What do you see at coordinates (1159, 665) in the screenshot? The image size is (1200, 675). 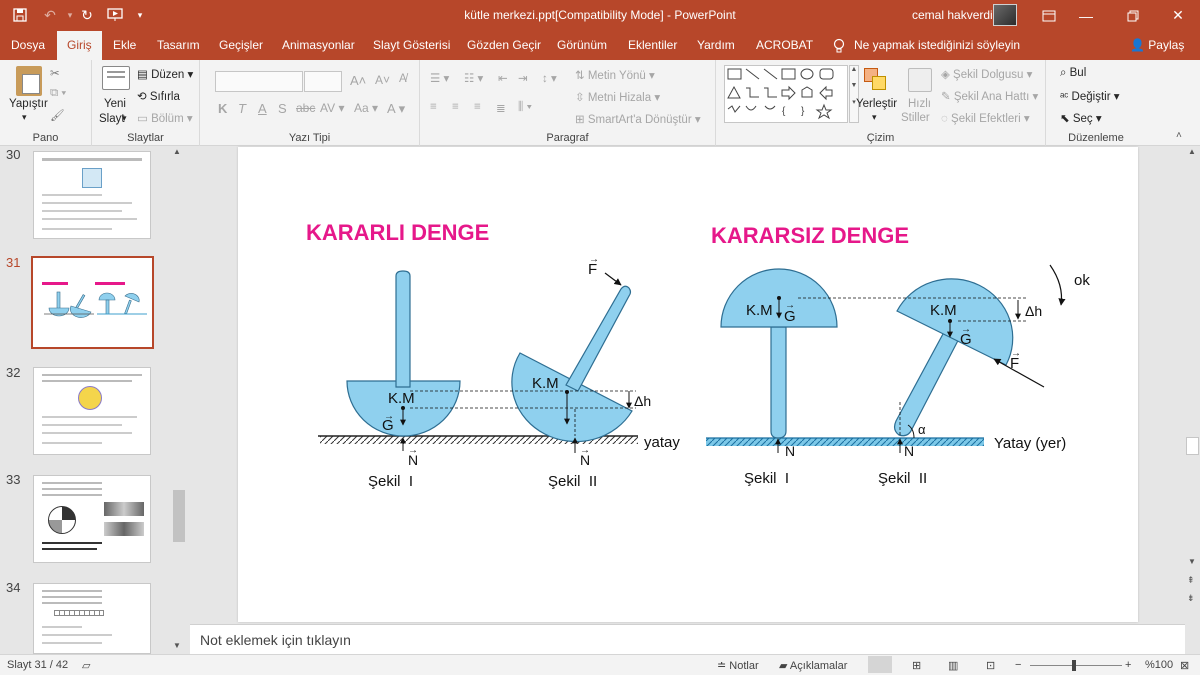 I see `zoom-level: %100` at bounding box center [1159, 665].